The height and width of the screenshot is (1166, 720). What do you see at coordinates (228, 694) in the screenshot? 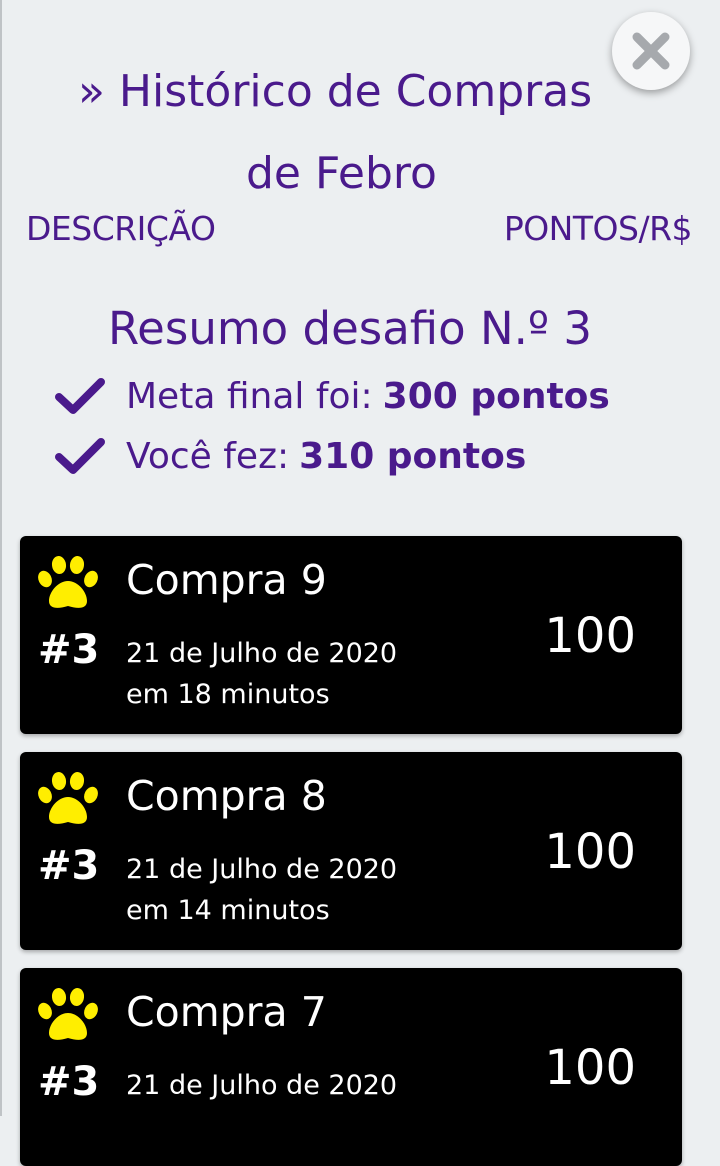
I see `purchase-relative-time: em 18 minutos` at bounding box center [228, 694].